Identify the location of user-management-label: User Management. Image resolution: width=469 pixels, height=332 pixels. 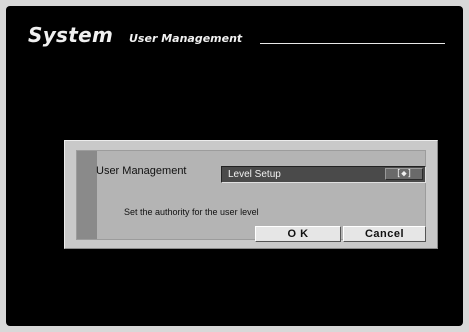
(141, 171).